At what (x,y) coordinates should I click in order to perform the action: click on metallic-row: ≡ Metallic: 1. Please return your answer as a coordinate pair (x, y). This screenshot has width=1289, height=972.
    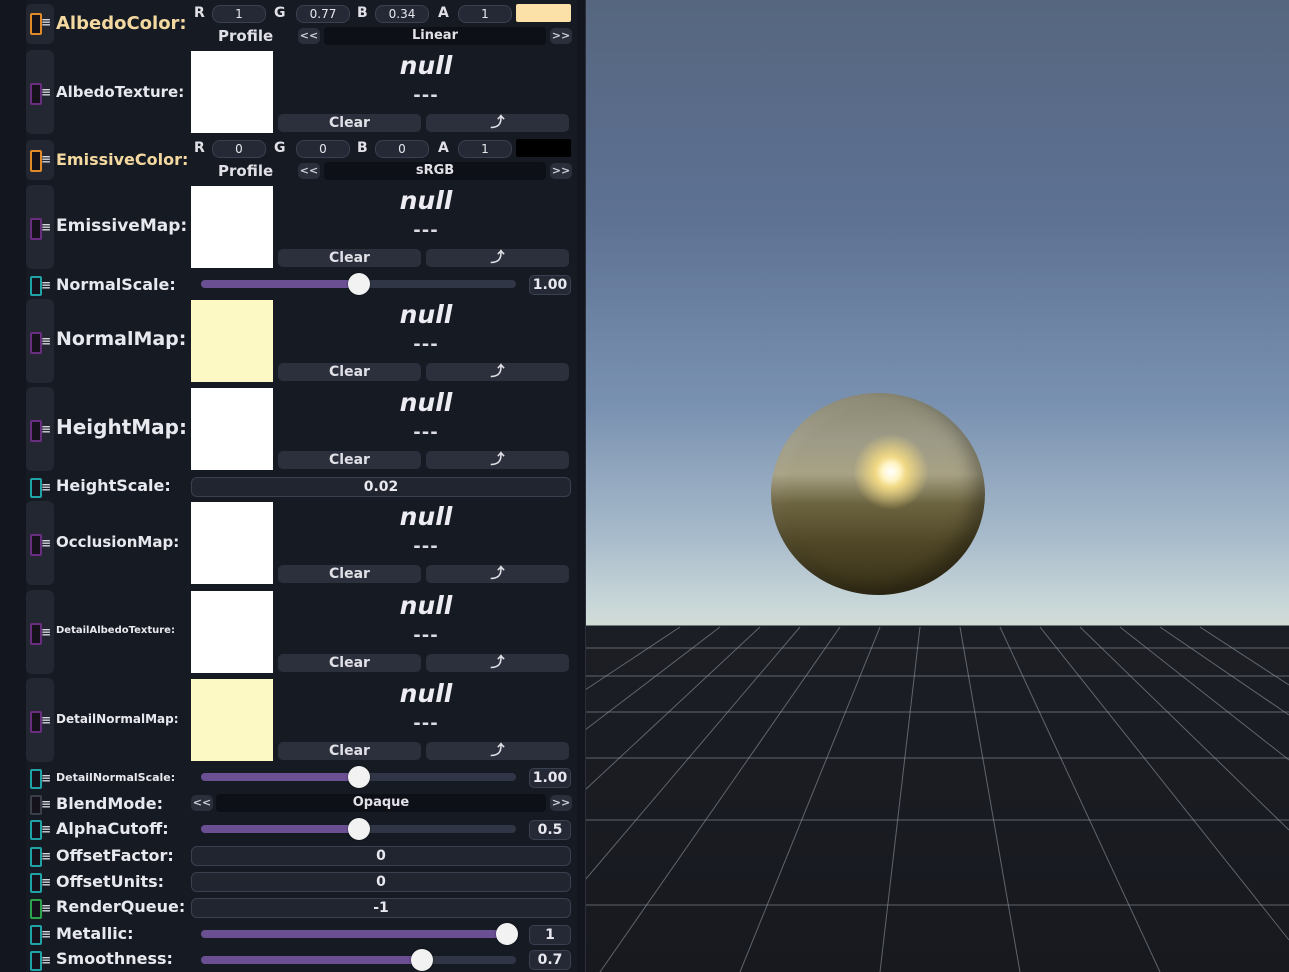
    Looking at the image, I should click on (301, 934).